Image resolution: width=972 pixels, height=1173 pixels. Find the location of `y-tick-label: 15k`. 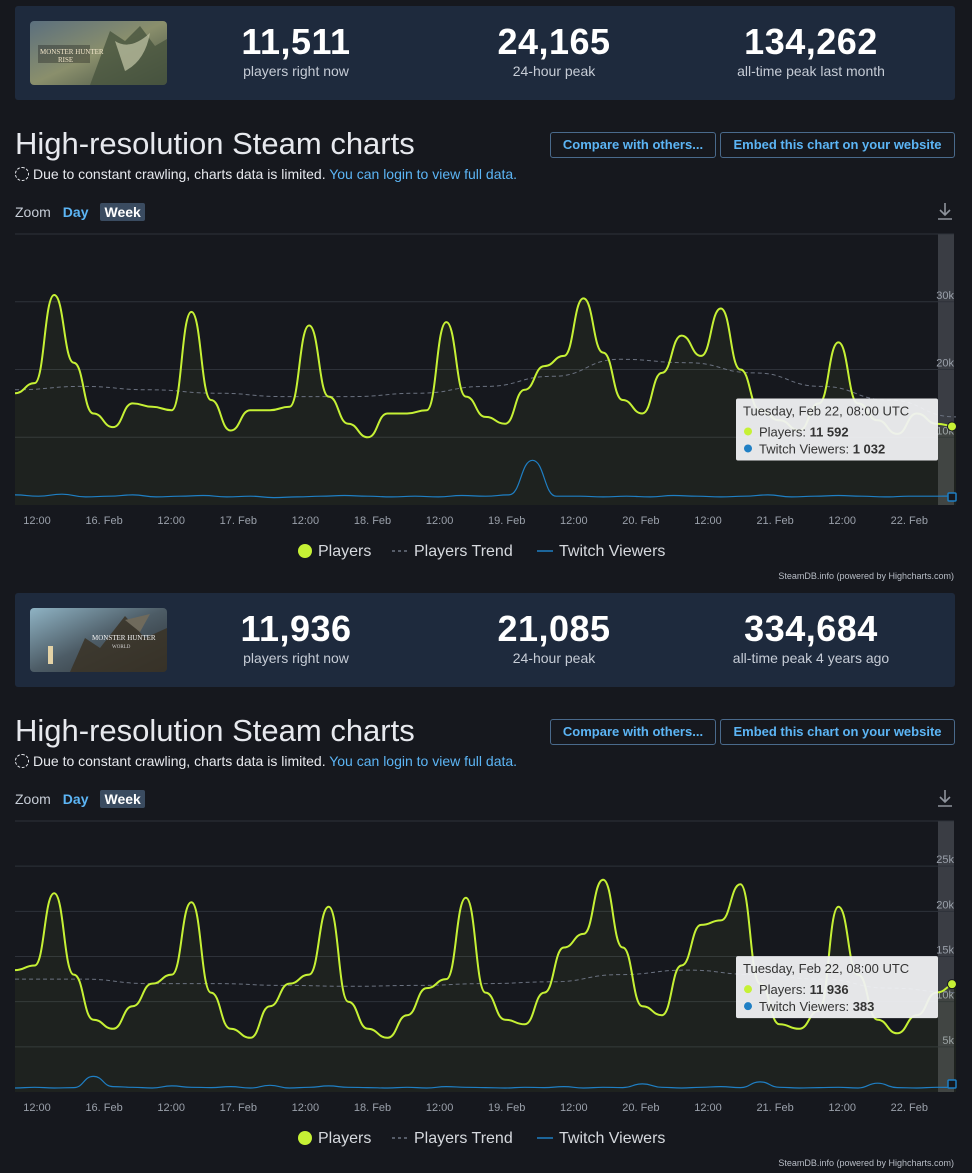

y-tick-label: 15k is located at coordinates (945, 951).